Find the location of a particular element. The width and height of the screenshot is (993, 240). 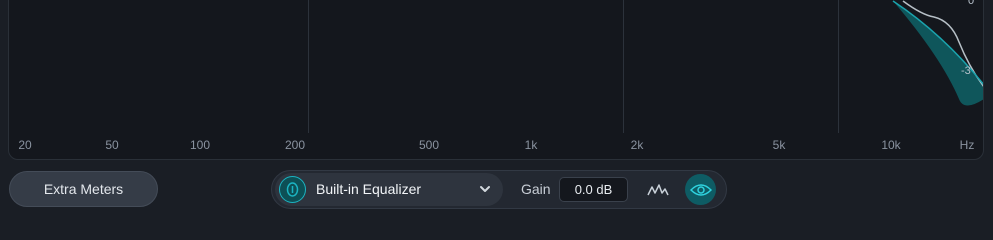

freq-label-200: 200 is located at coordinates (295, 145).